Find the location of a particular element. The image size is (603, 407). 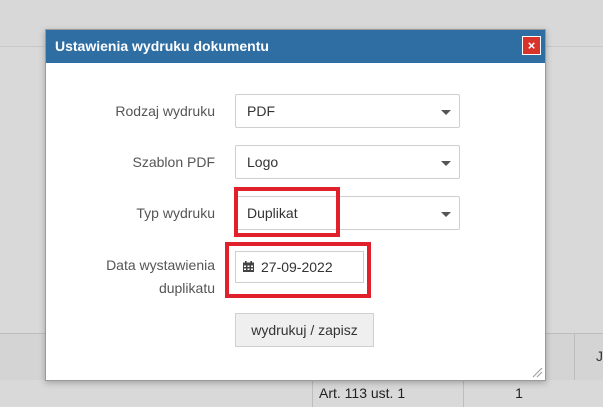

pdf-template-value: Logo is located at coordinates (263, 162).